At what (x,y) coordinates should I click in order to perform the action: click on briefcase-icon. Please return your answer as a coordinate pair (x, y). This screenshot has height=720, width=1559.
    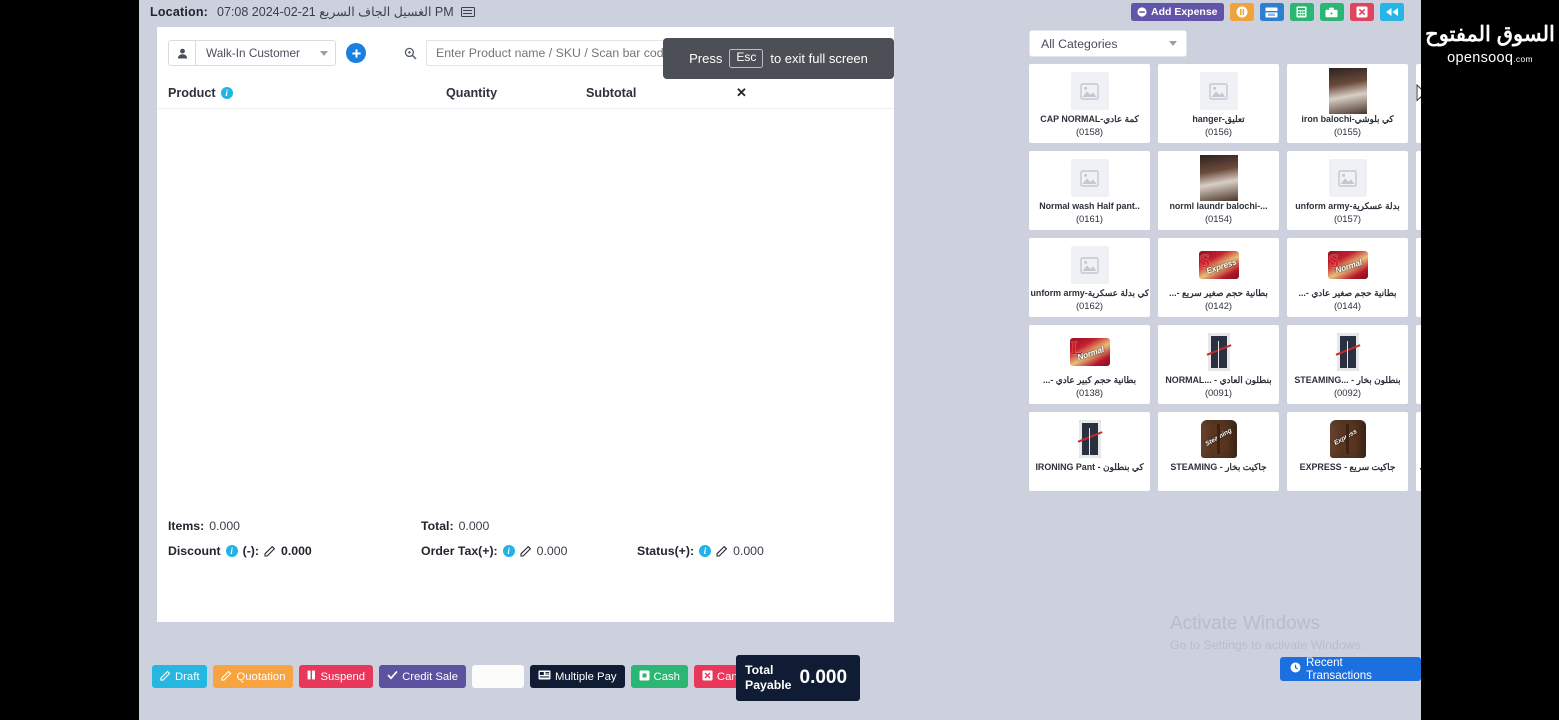
    Looking at the image, I should click on (1331, 12).